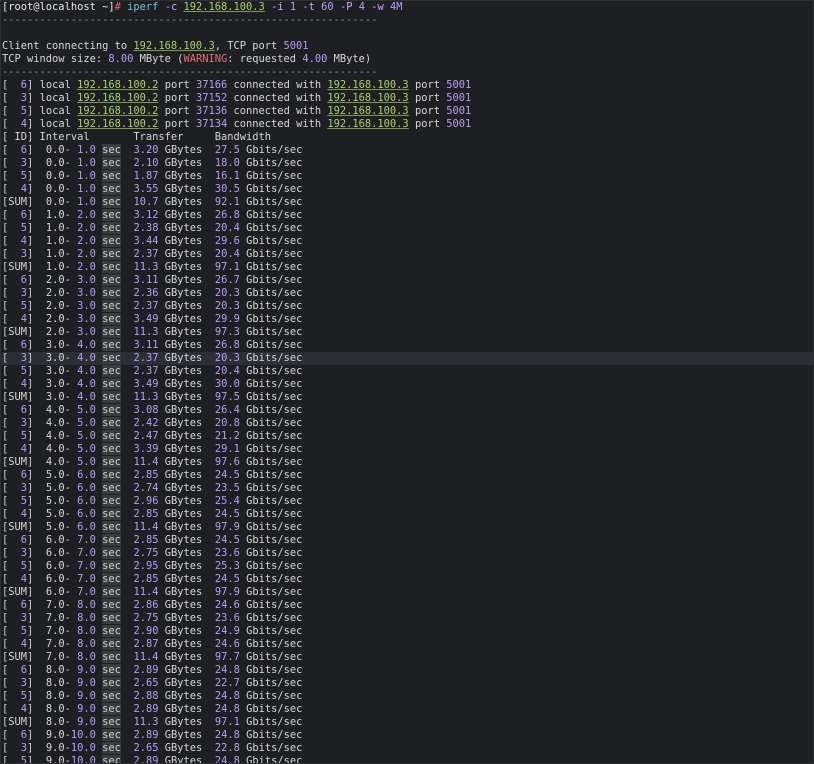 The width and height of the screenshot is (814, 764). Describe the element at coordinates (55, 759) in the screenshot. I see `interval-start: 9.0` at that location.